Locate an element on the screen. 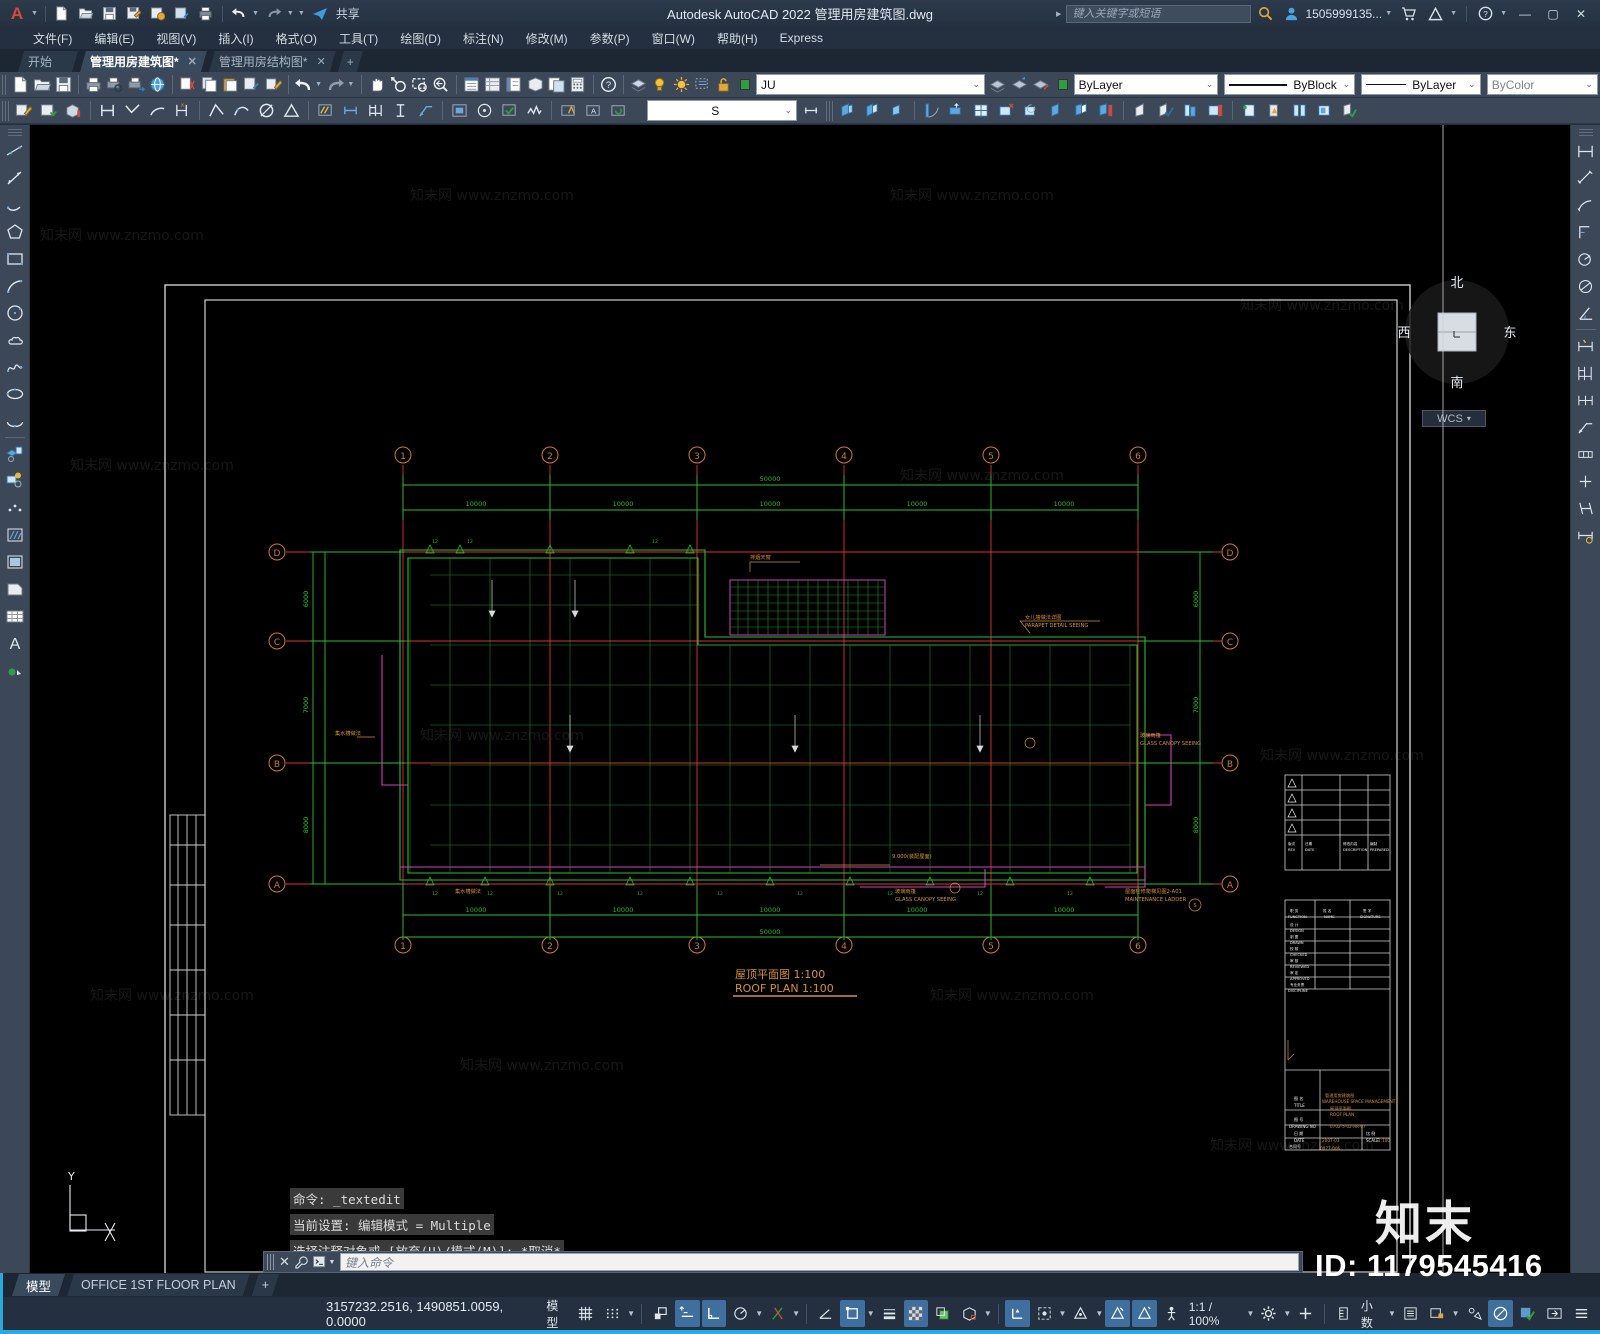 This screenshot has width=1600, height=1334. units-label: 小数 is located at coordinates (1372, 1314).